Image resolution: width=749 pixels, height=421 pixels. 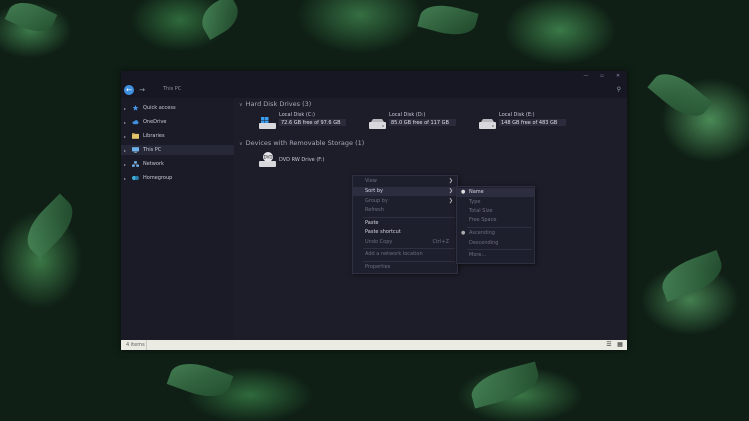 What do you see at coordinates (407, 115) in the screenshot?
I see `drive-name: Local Disk (D:)` at bounding box center [407, 115].